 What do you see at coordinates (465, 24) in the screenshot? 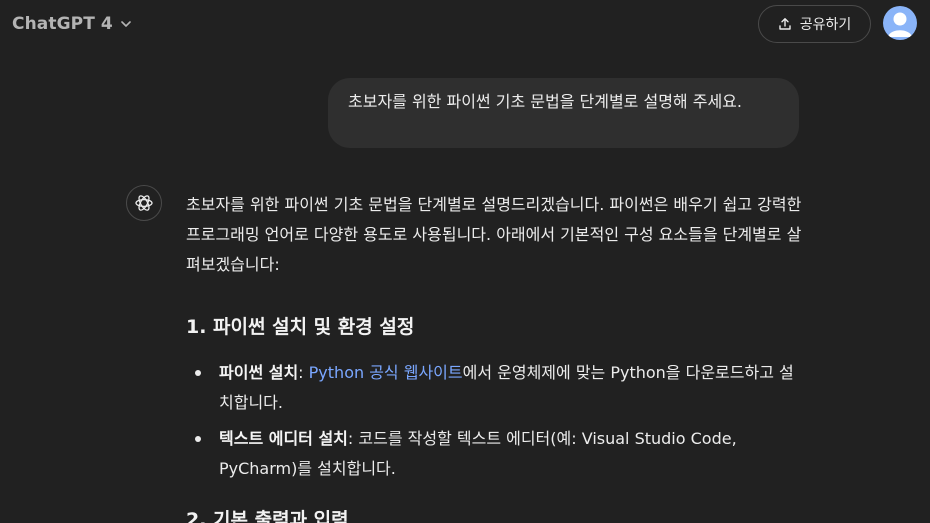
I see `top-bar: ChatGPT 4 공유하기` at bounding box center [465, 24].